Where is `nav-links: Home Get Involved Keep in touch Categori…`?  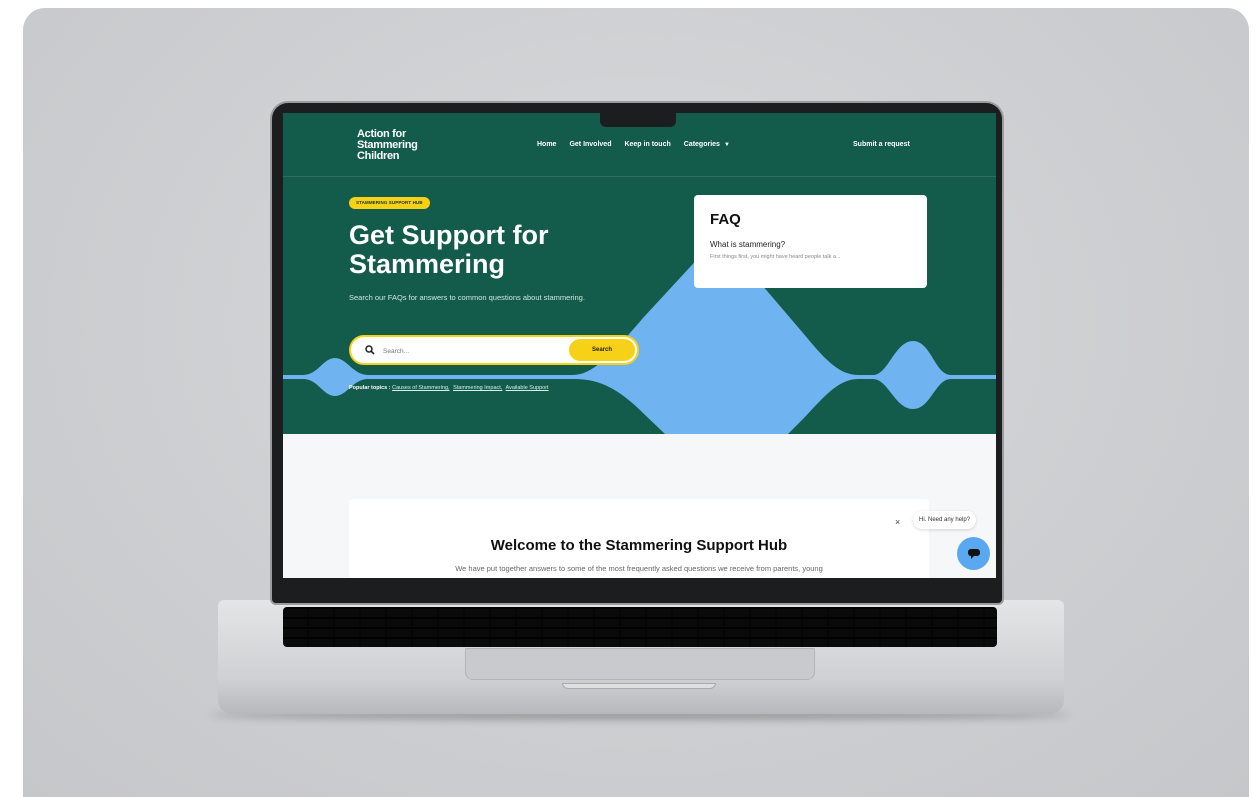 nav-links: Home Get Involved Keep in touch Categori… is located at coordinates (633, 144).